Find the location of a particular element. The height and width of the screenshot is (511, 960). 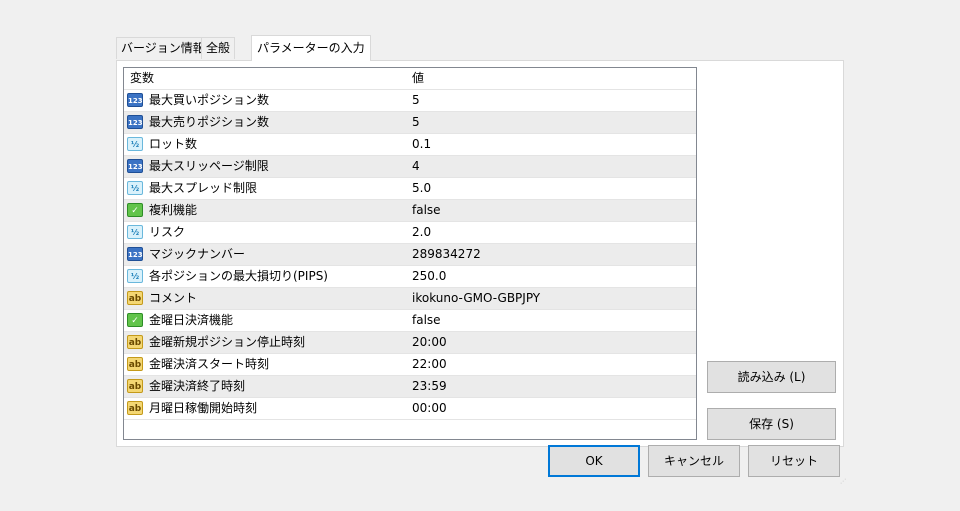

parameter-name-label: 月曜日稼働開始時刻 is located at coordinates (203, 408).